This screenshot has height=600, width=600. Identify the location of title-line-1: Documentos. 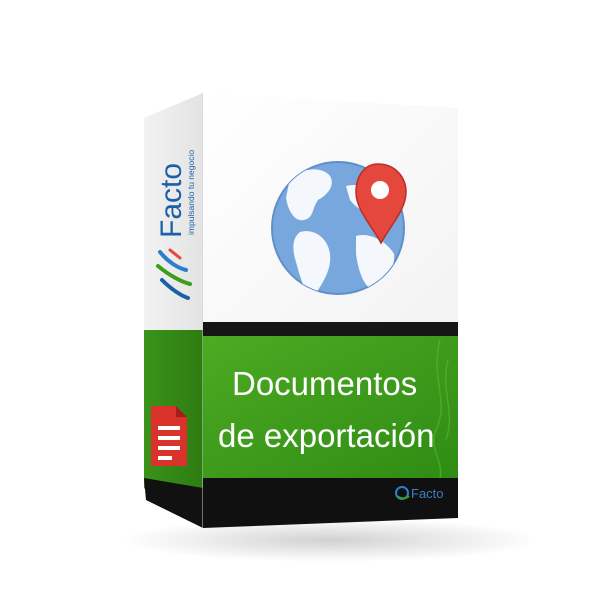
(324, 383).